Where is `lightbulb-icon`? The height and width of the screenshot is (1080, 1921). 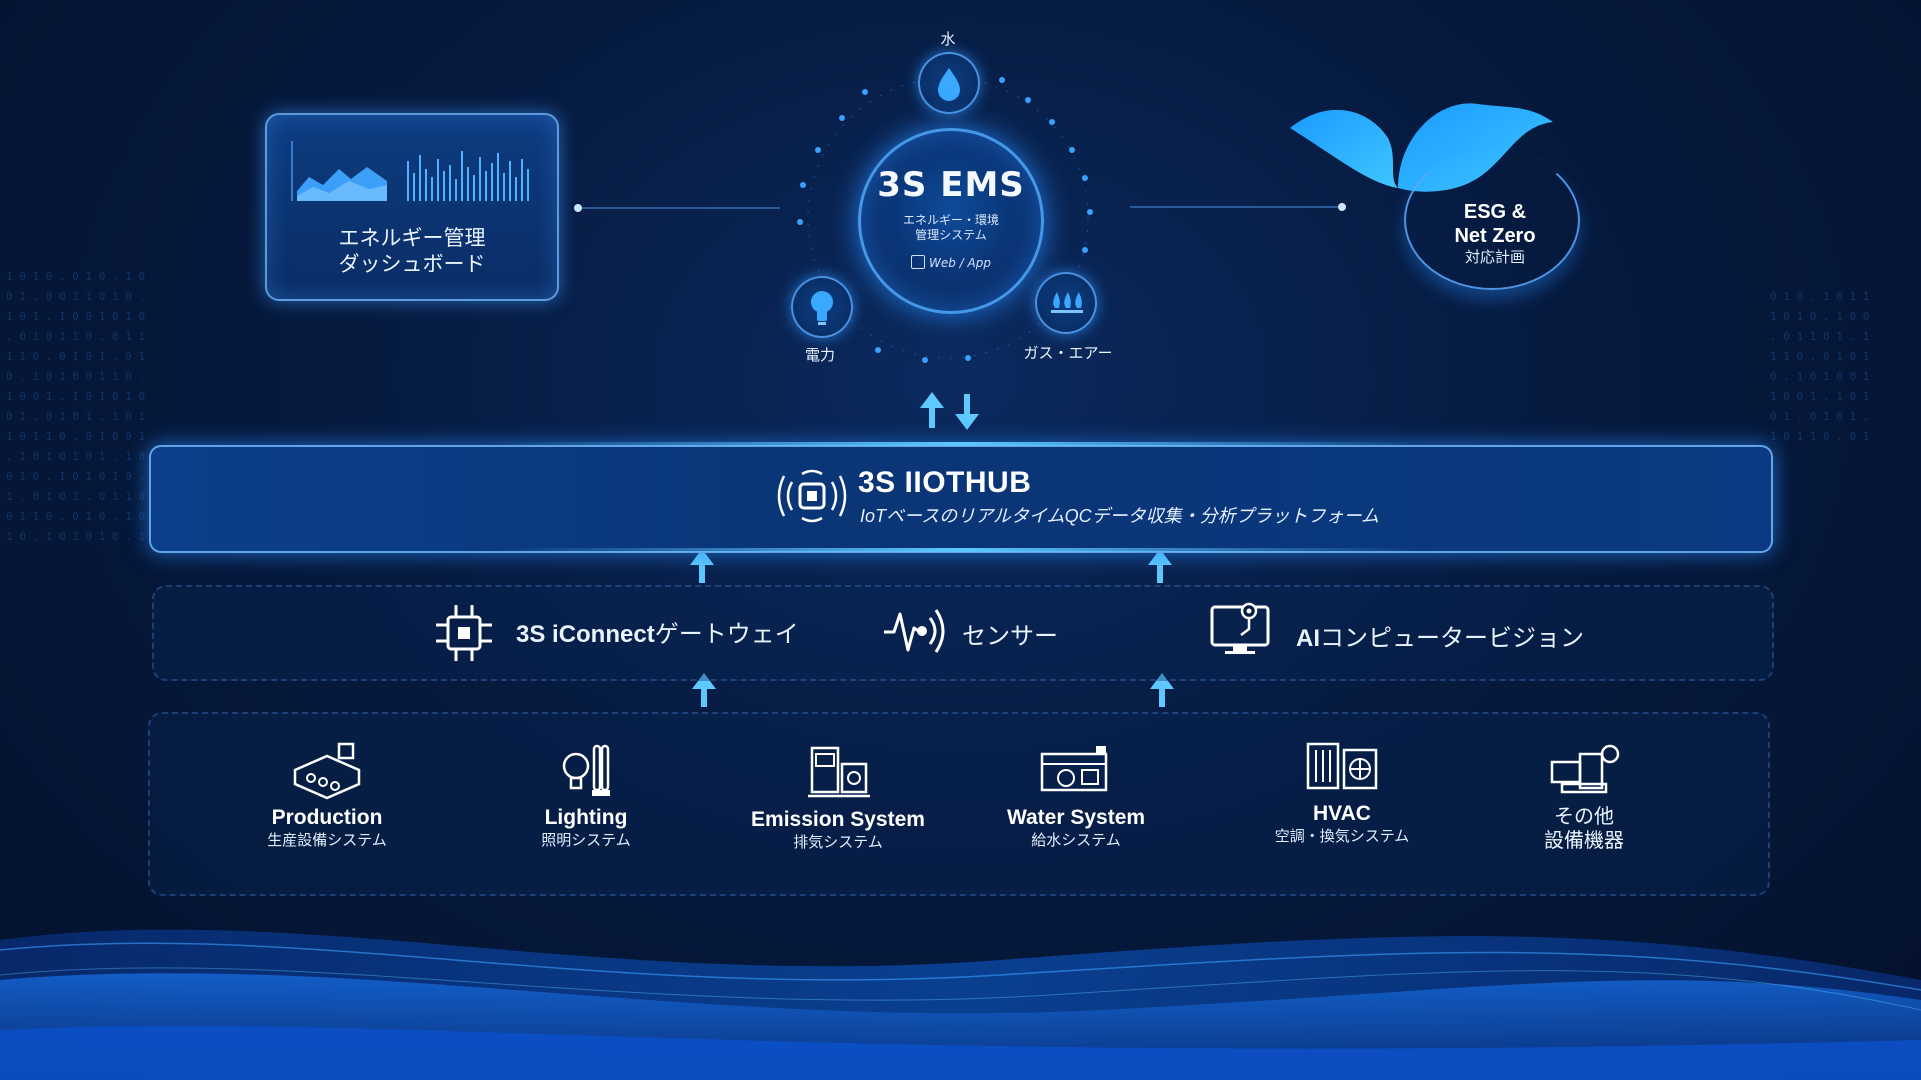 lightbulb-icon is located at coordinates (822, 308).